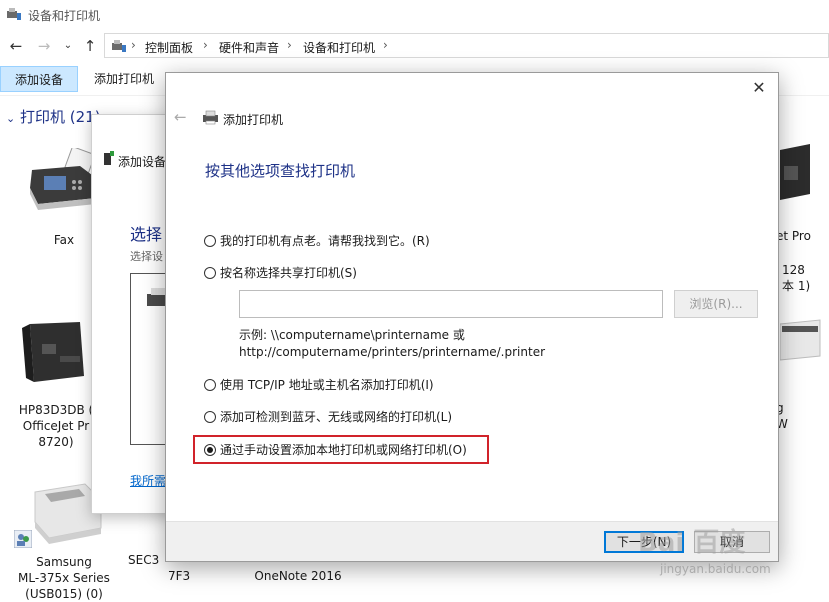 This screenshot has width=829, height=602. I want to click on control-panel-icon, so click(119, 46).